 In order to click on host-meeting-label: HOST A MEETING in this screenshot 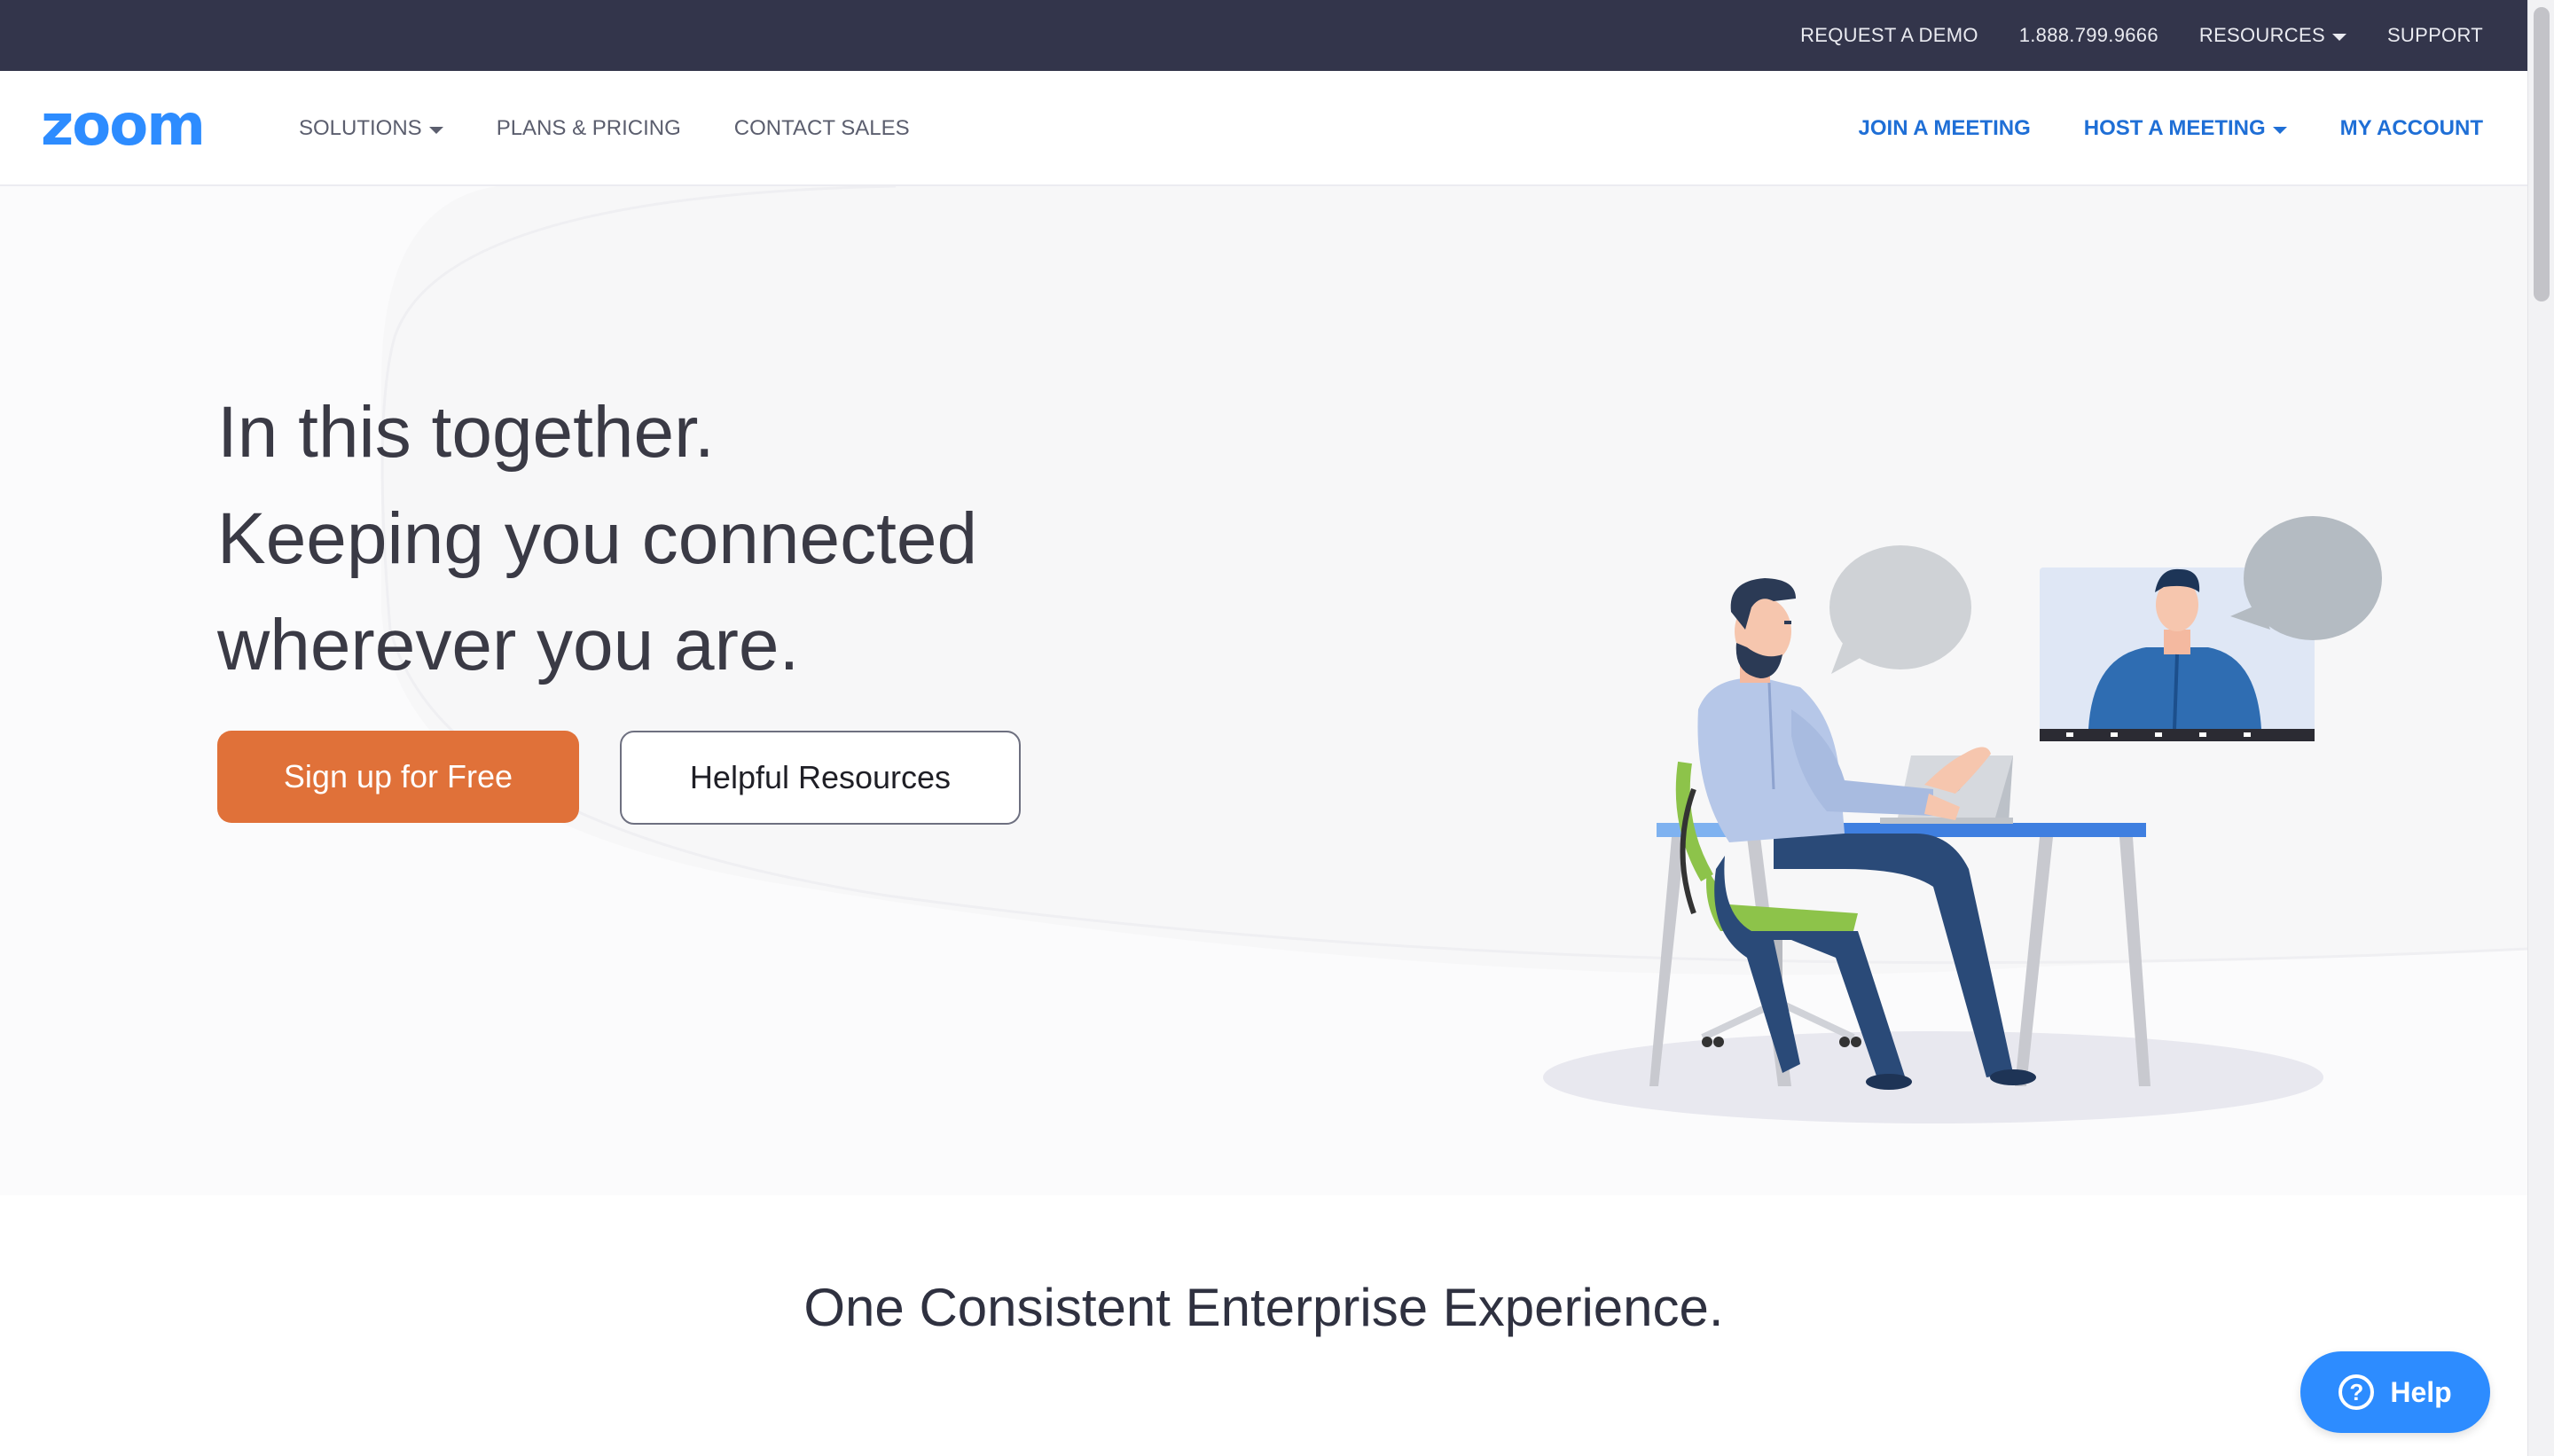, I will do `click(2174, 128)`.